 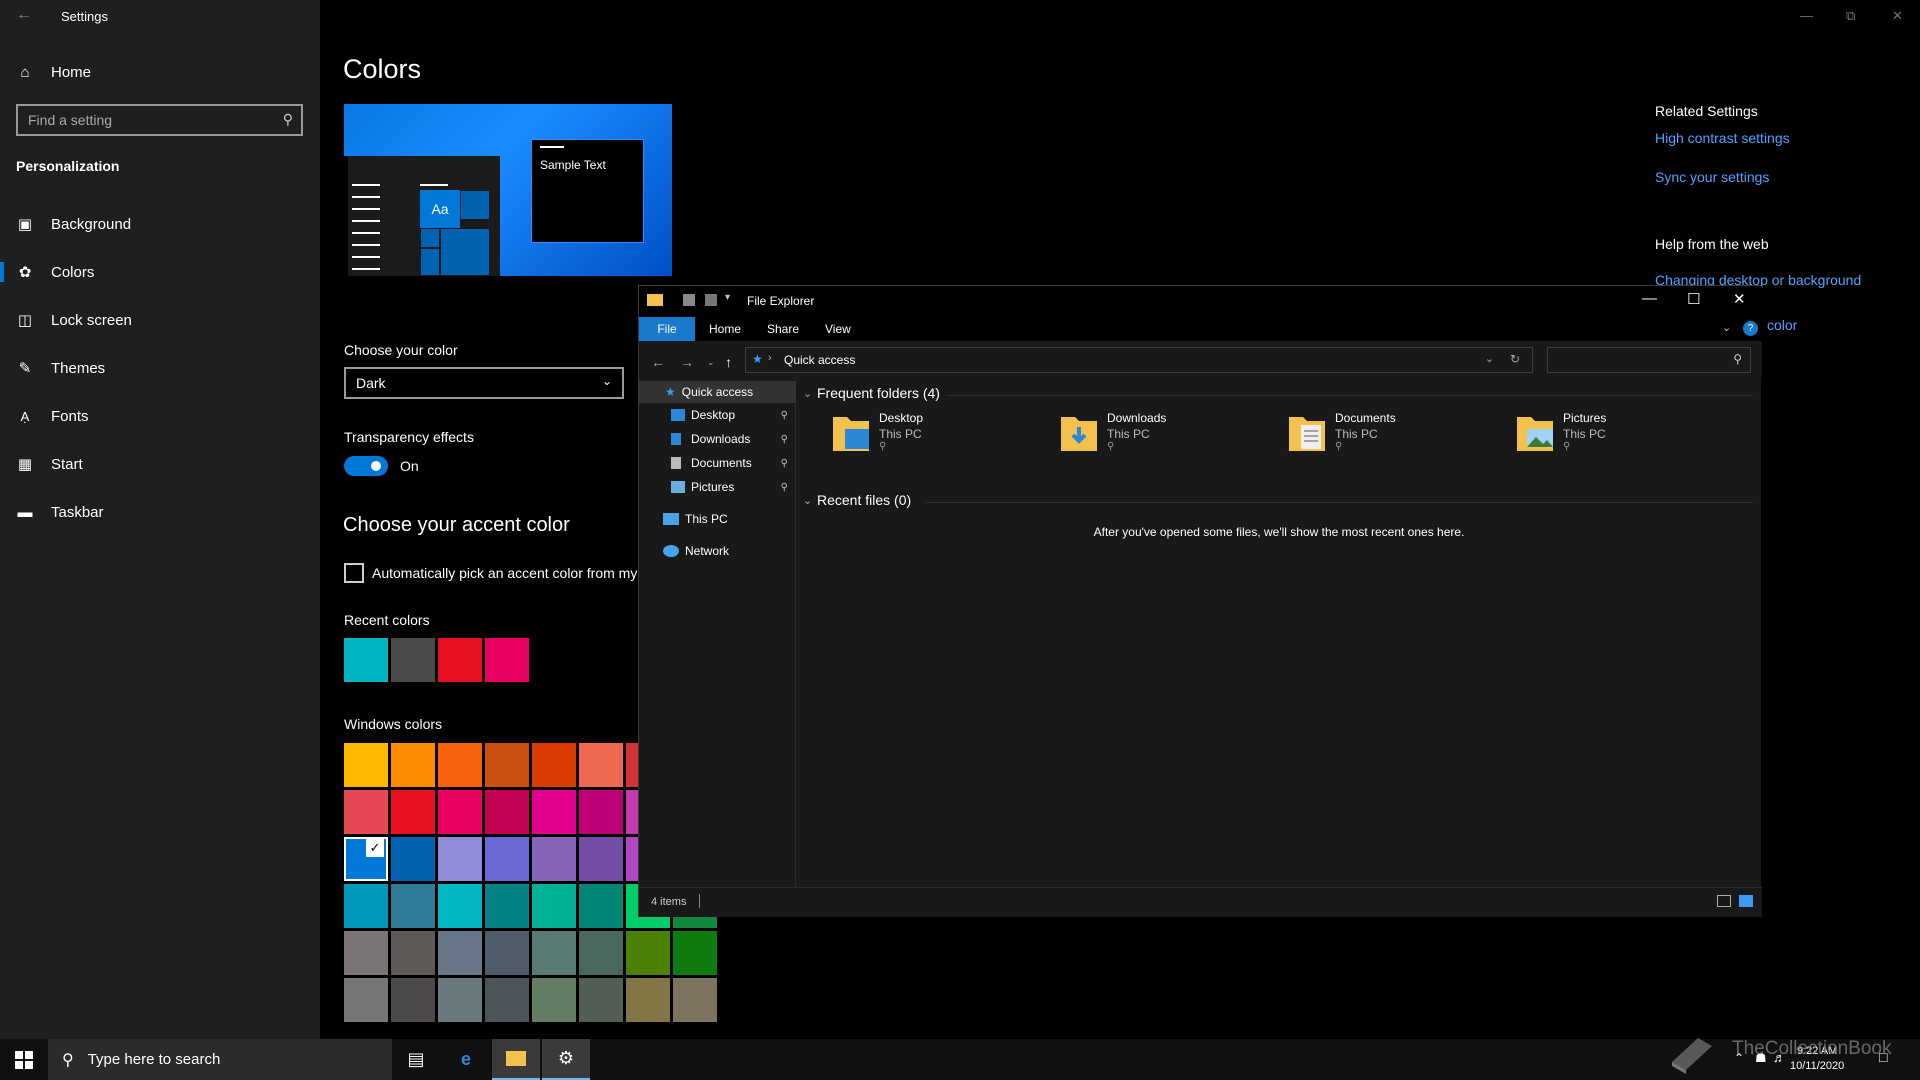 I want to click on ribbon-tab-share: Share, so click(x=783, y=329).